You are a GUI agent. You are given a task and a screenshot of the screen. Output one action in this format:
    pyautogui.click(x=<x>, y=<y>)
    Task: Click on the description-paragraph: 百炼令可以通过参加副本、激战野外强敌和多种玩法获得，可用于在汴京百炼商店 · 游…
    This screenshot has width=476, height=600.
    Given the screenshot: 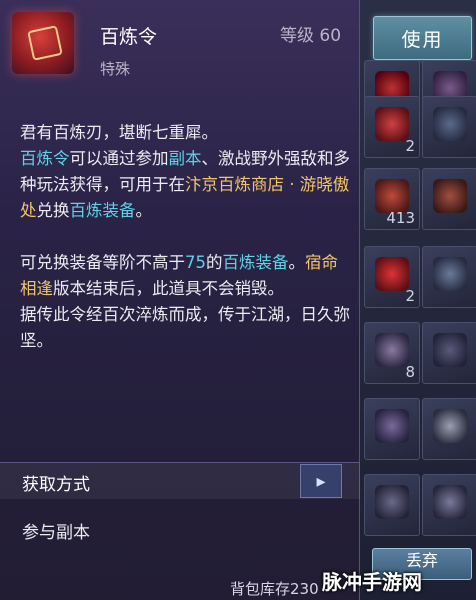 What is the action you would take?
    pyautogui.click(x=185, y=185)
    